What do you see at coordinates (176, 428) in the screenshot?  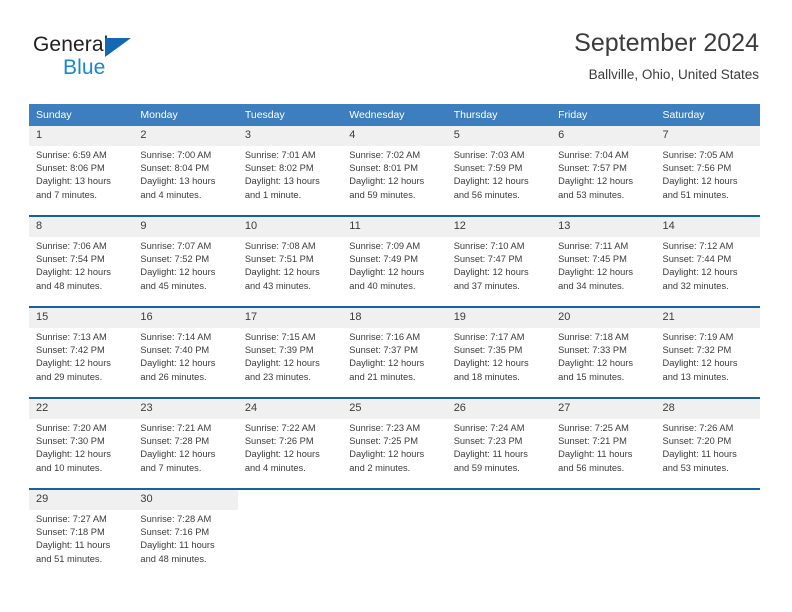 I see `sunrise-text: Sunrise: 7:21 AM` at bounding box center [176, 428].